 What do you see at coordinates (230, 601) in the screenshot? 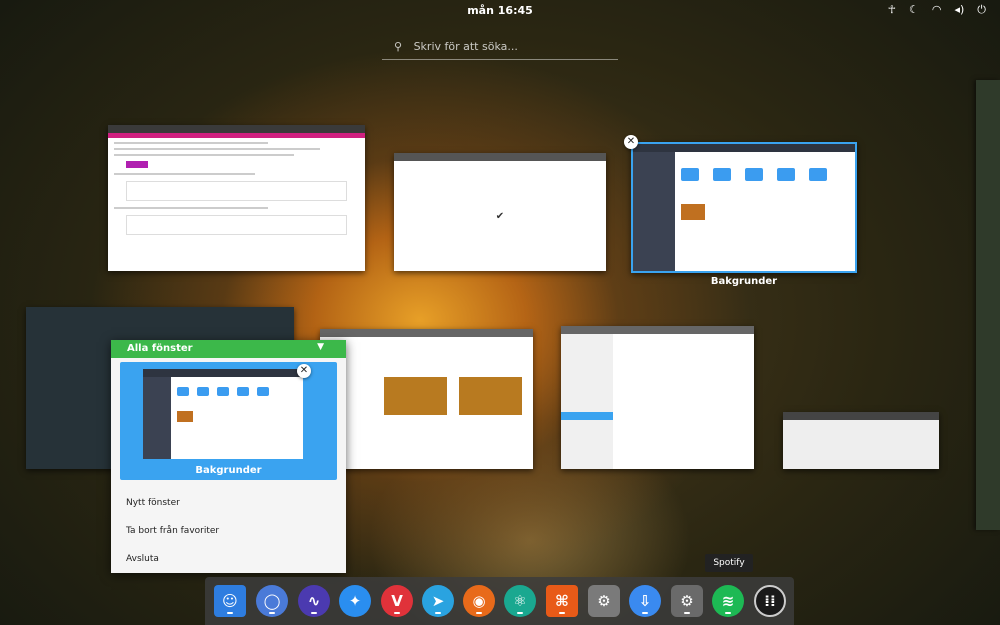
I see `finder-icon: ☺` at bounding box center [230, 601].